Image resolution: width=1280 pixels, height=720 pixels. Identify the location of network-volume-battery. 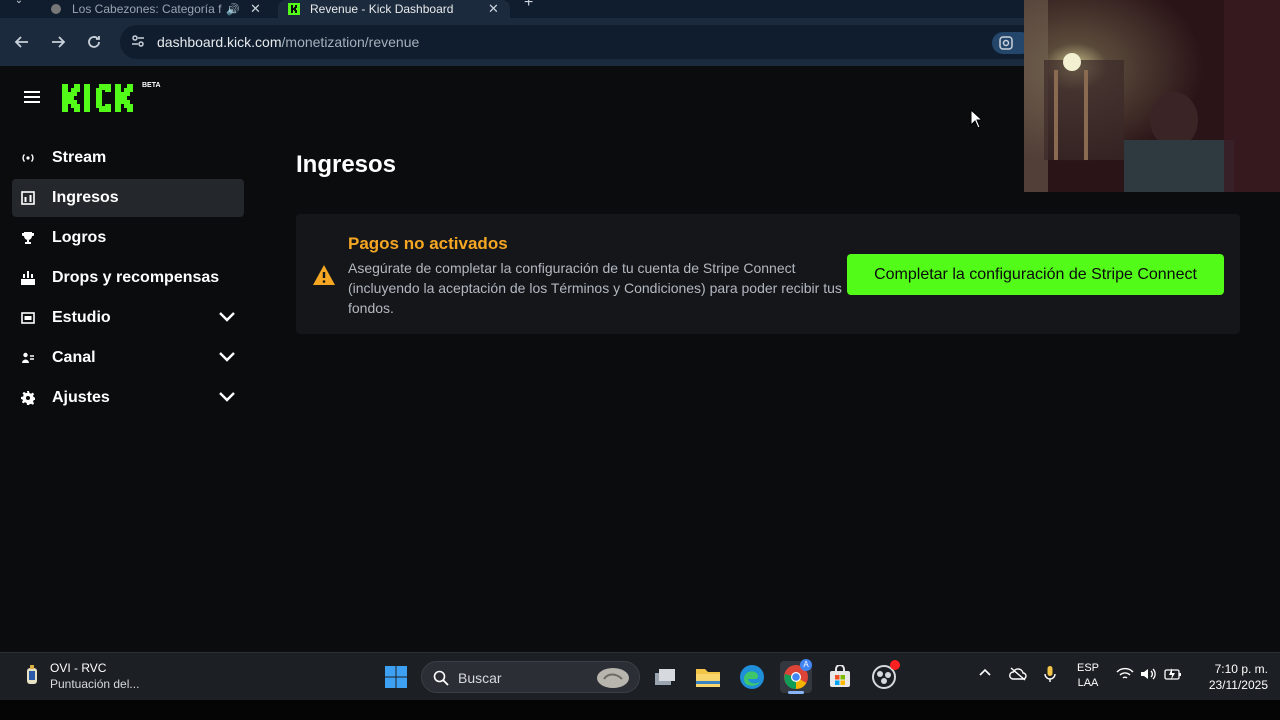
(1151, 676).